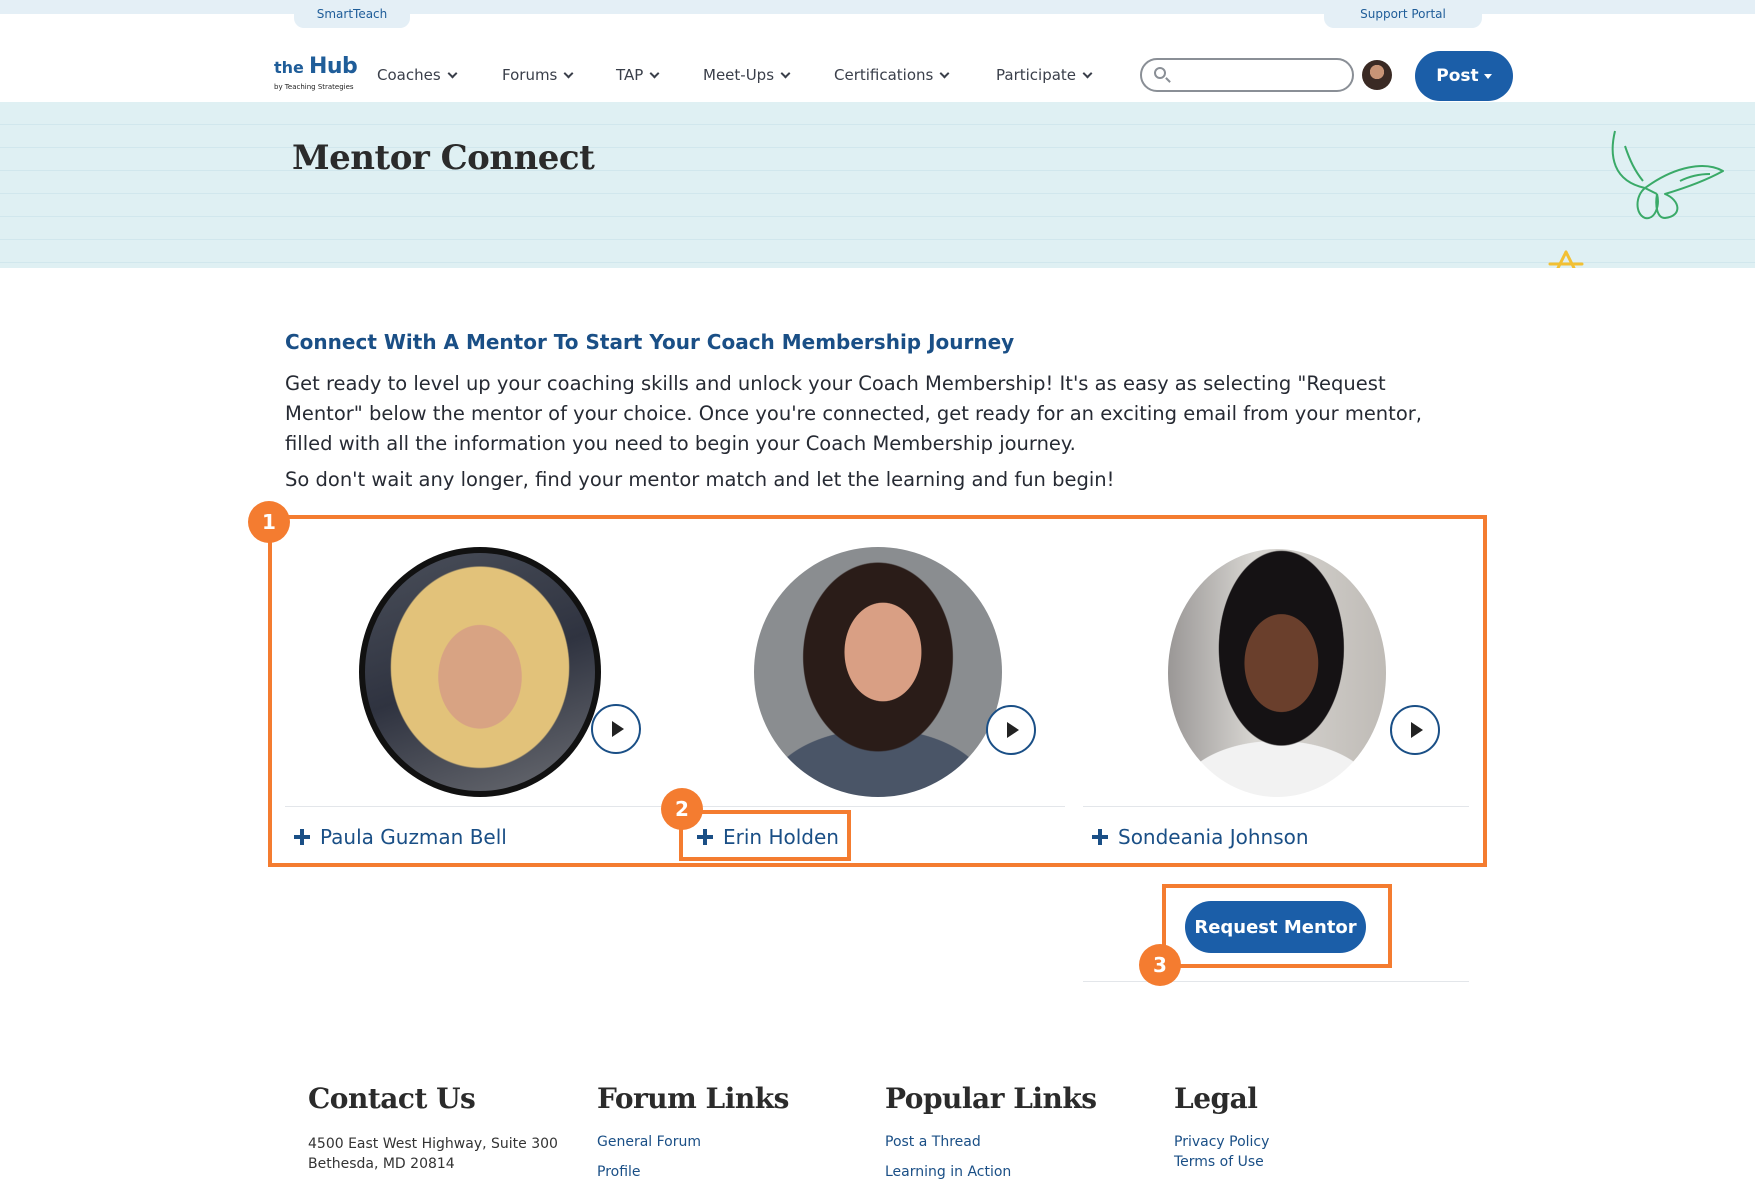 Image resolution: width=1755 pixels, height=1196 pixels. I want to click on caret-down-icon, so click(1487, 76).